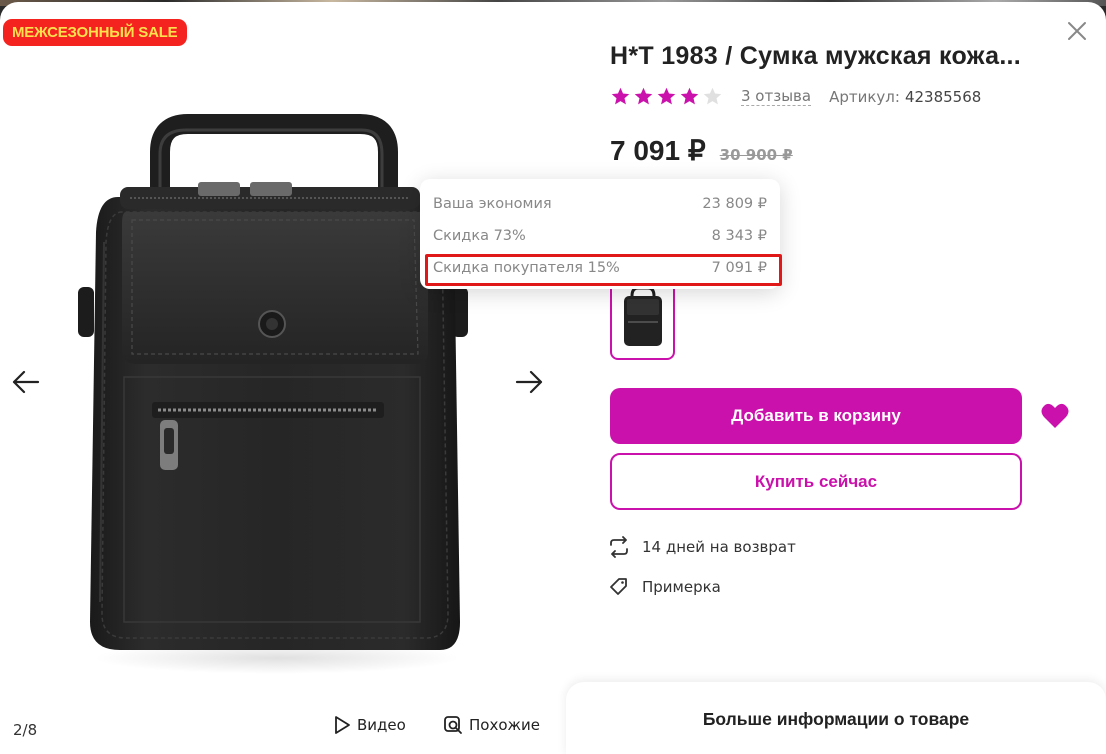  I want to click on similar-search-icon, so click(453, 725).